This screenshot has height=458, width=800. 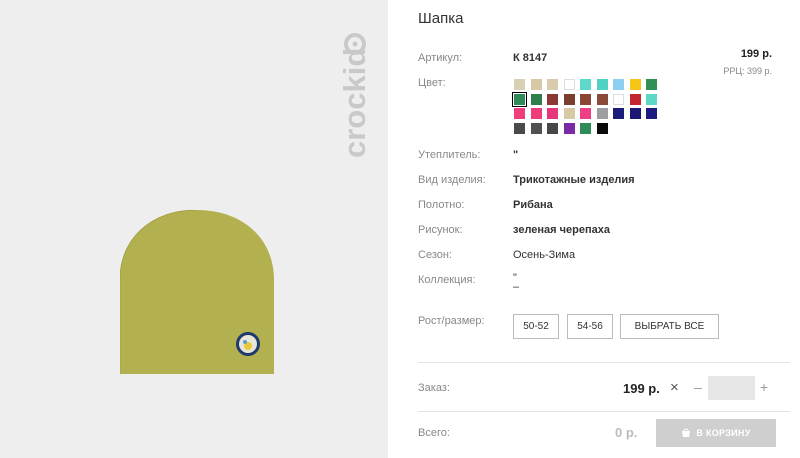 I want to click on cart-icon, so click(x=686, y=432).